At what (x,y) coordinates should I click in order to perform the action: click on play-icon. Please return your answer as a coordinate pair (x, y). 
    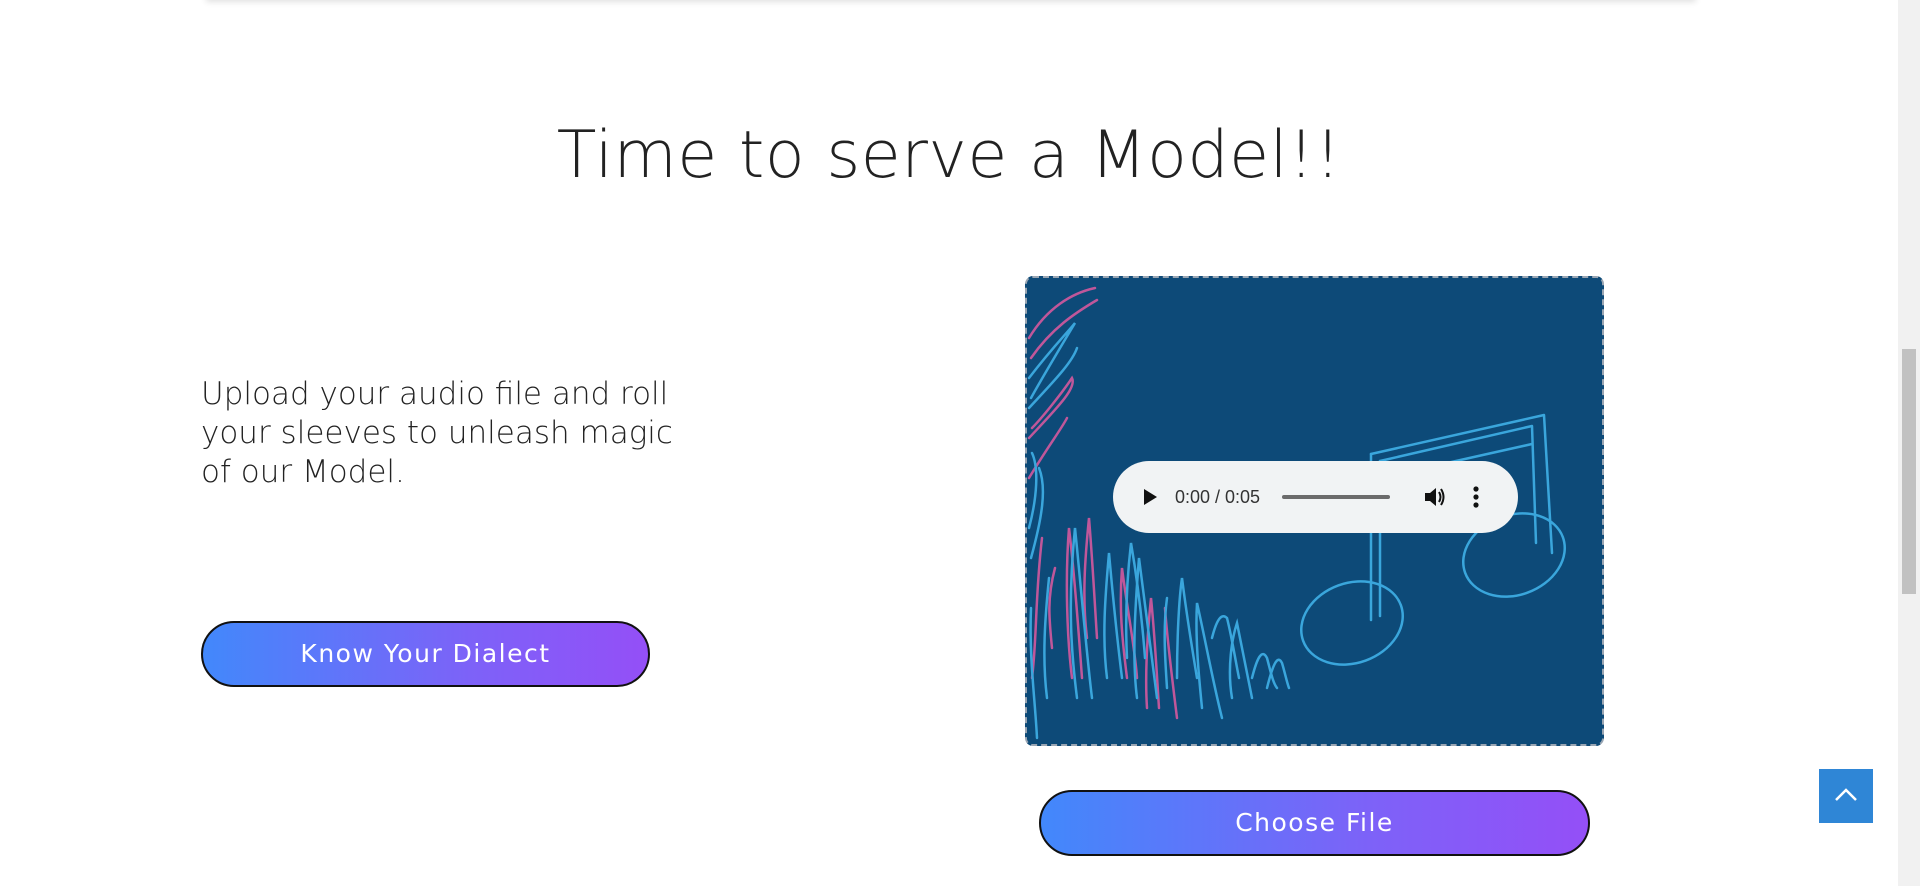
    Looking at the image, I should click on (1150, 497).